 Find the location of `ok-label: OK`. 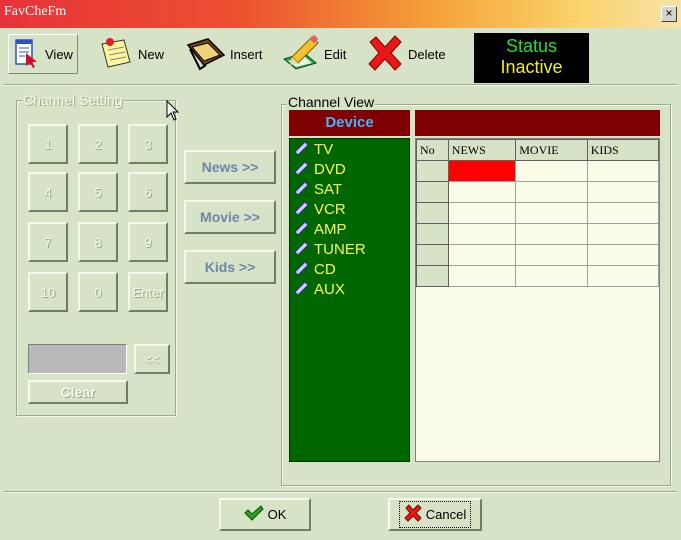

ok-label: OK is located at coordinates (277, 514).